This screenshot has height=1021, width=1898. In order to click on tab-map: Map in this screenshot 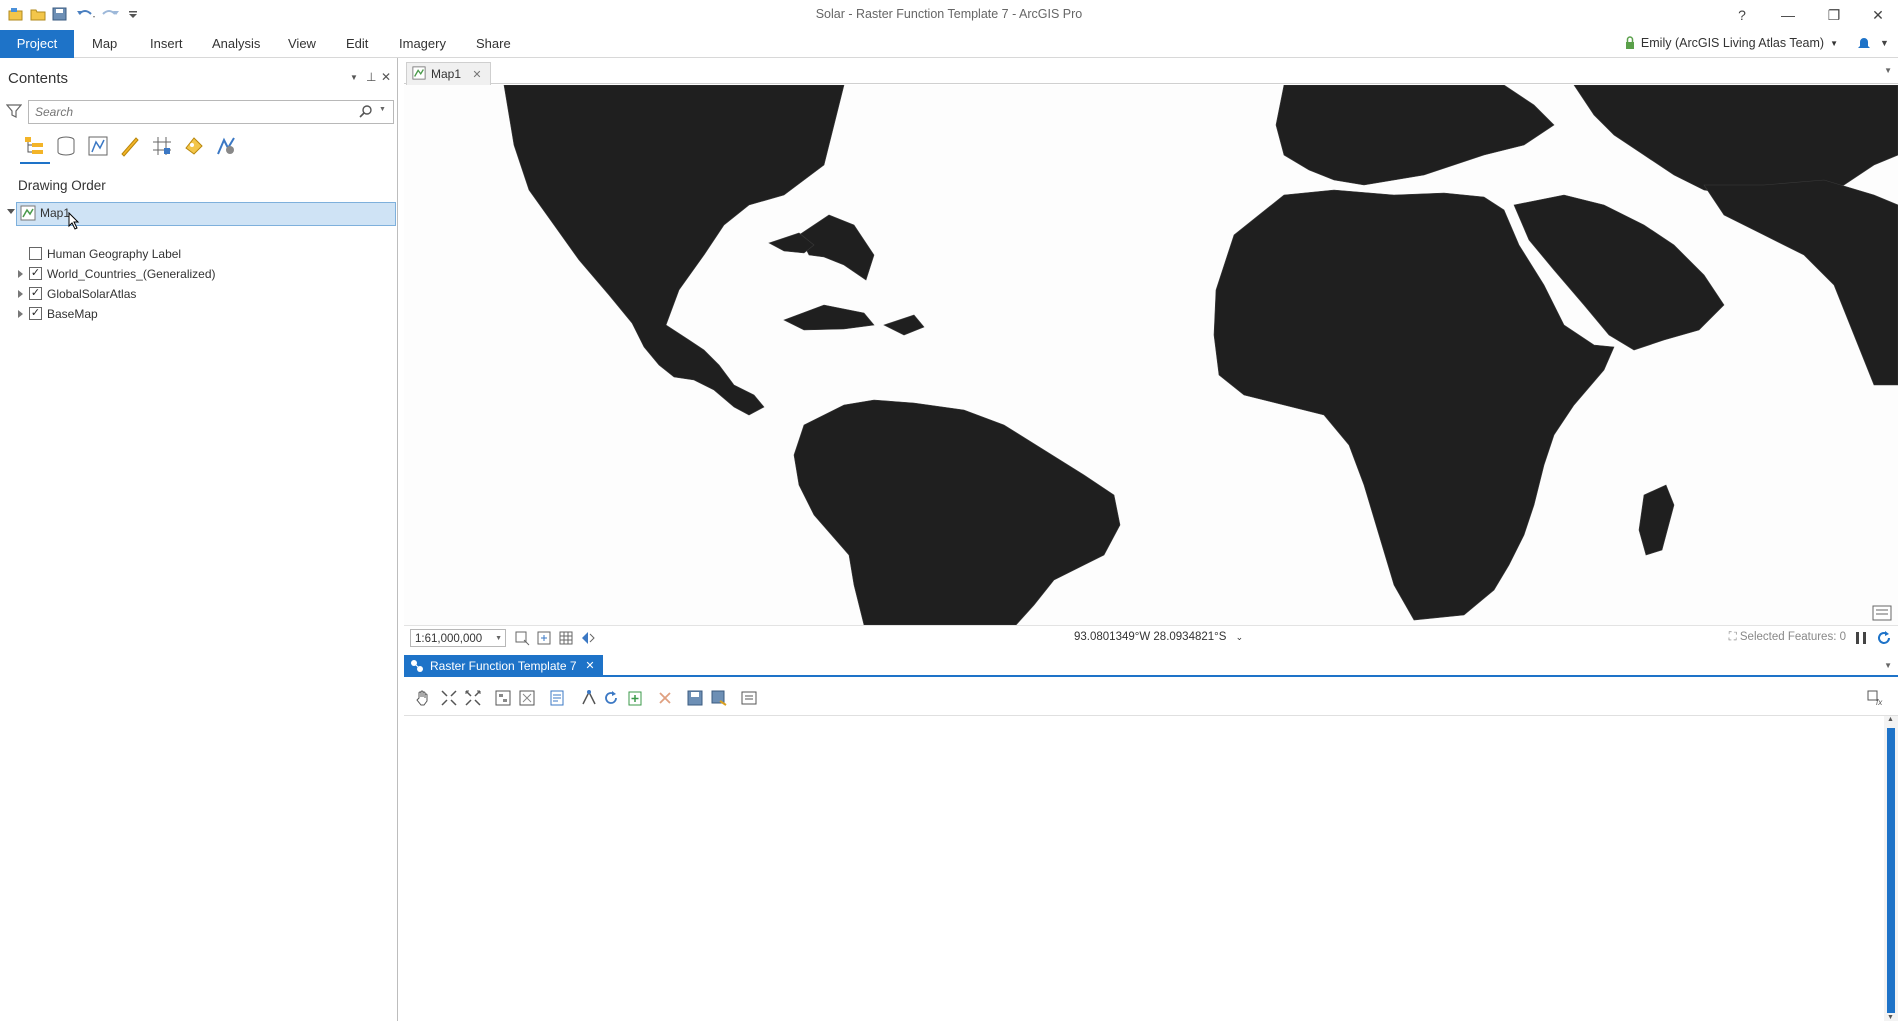, I will do `click(104, 44)`.